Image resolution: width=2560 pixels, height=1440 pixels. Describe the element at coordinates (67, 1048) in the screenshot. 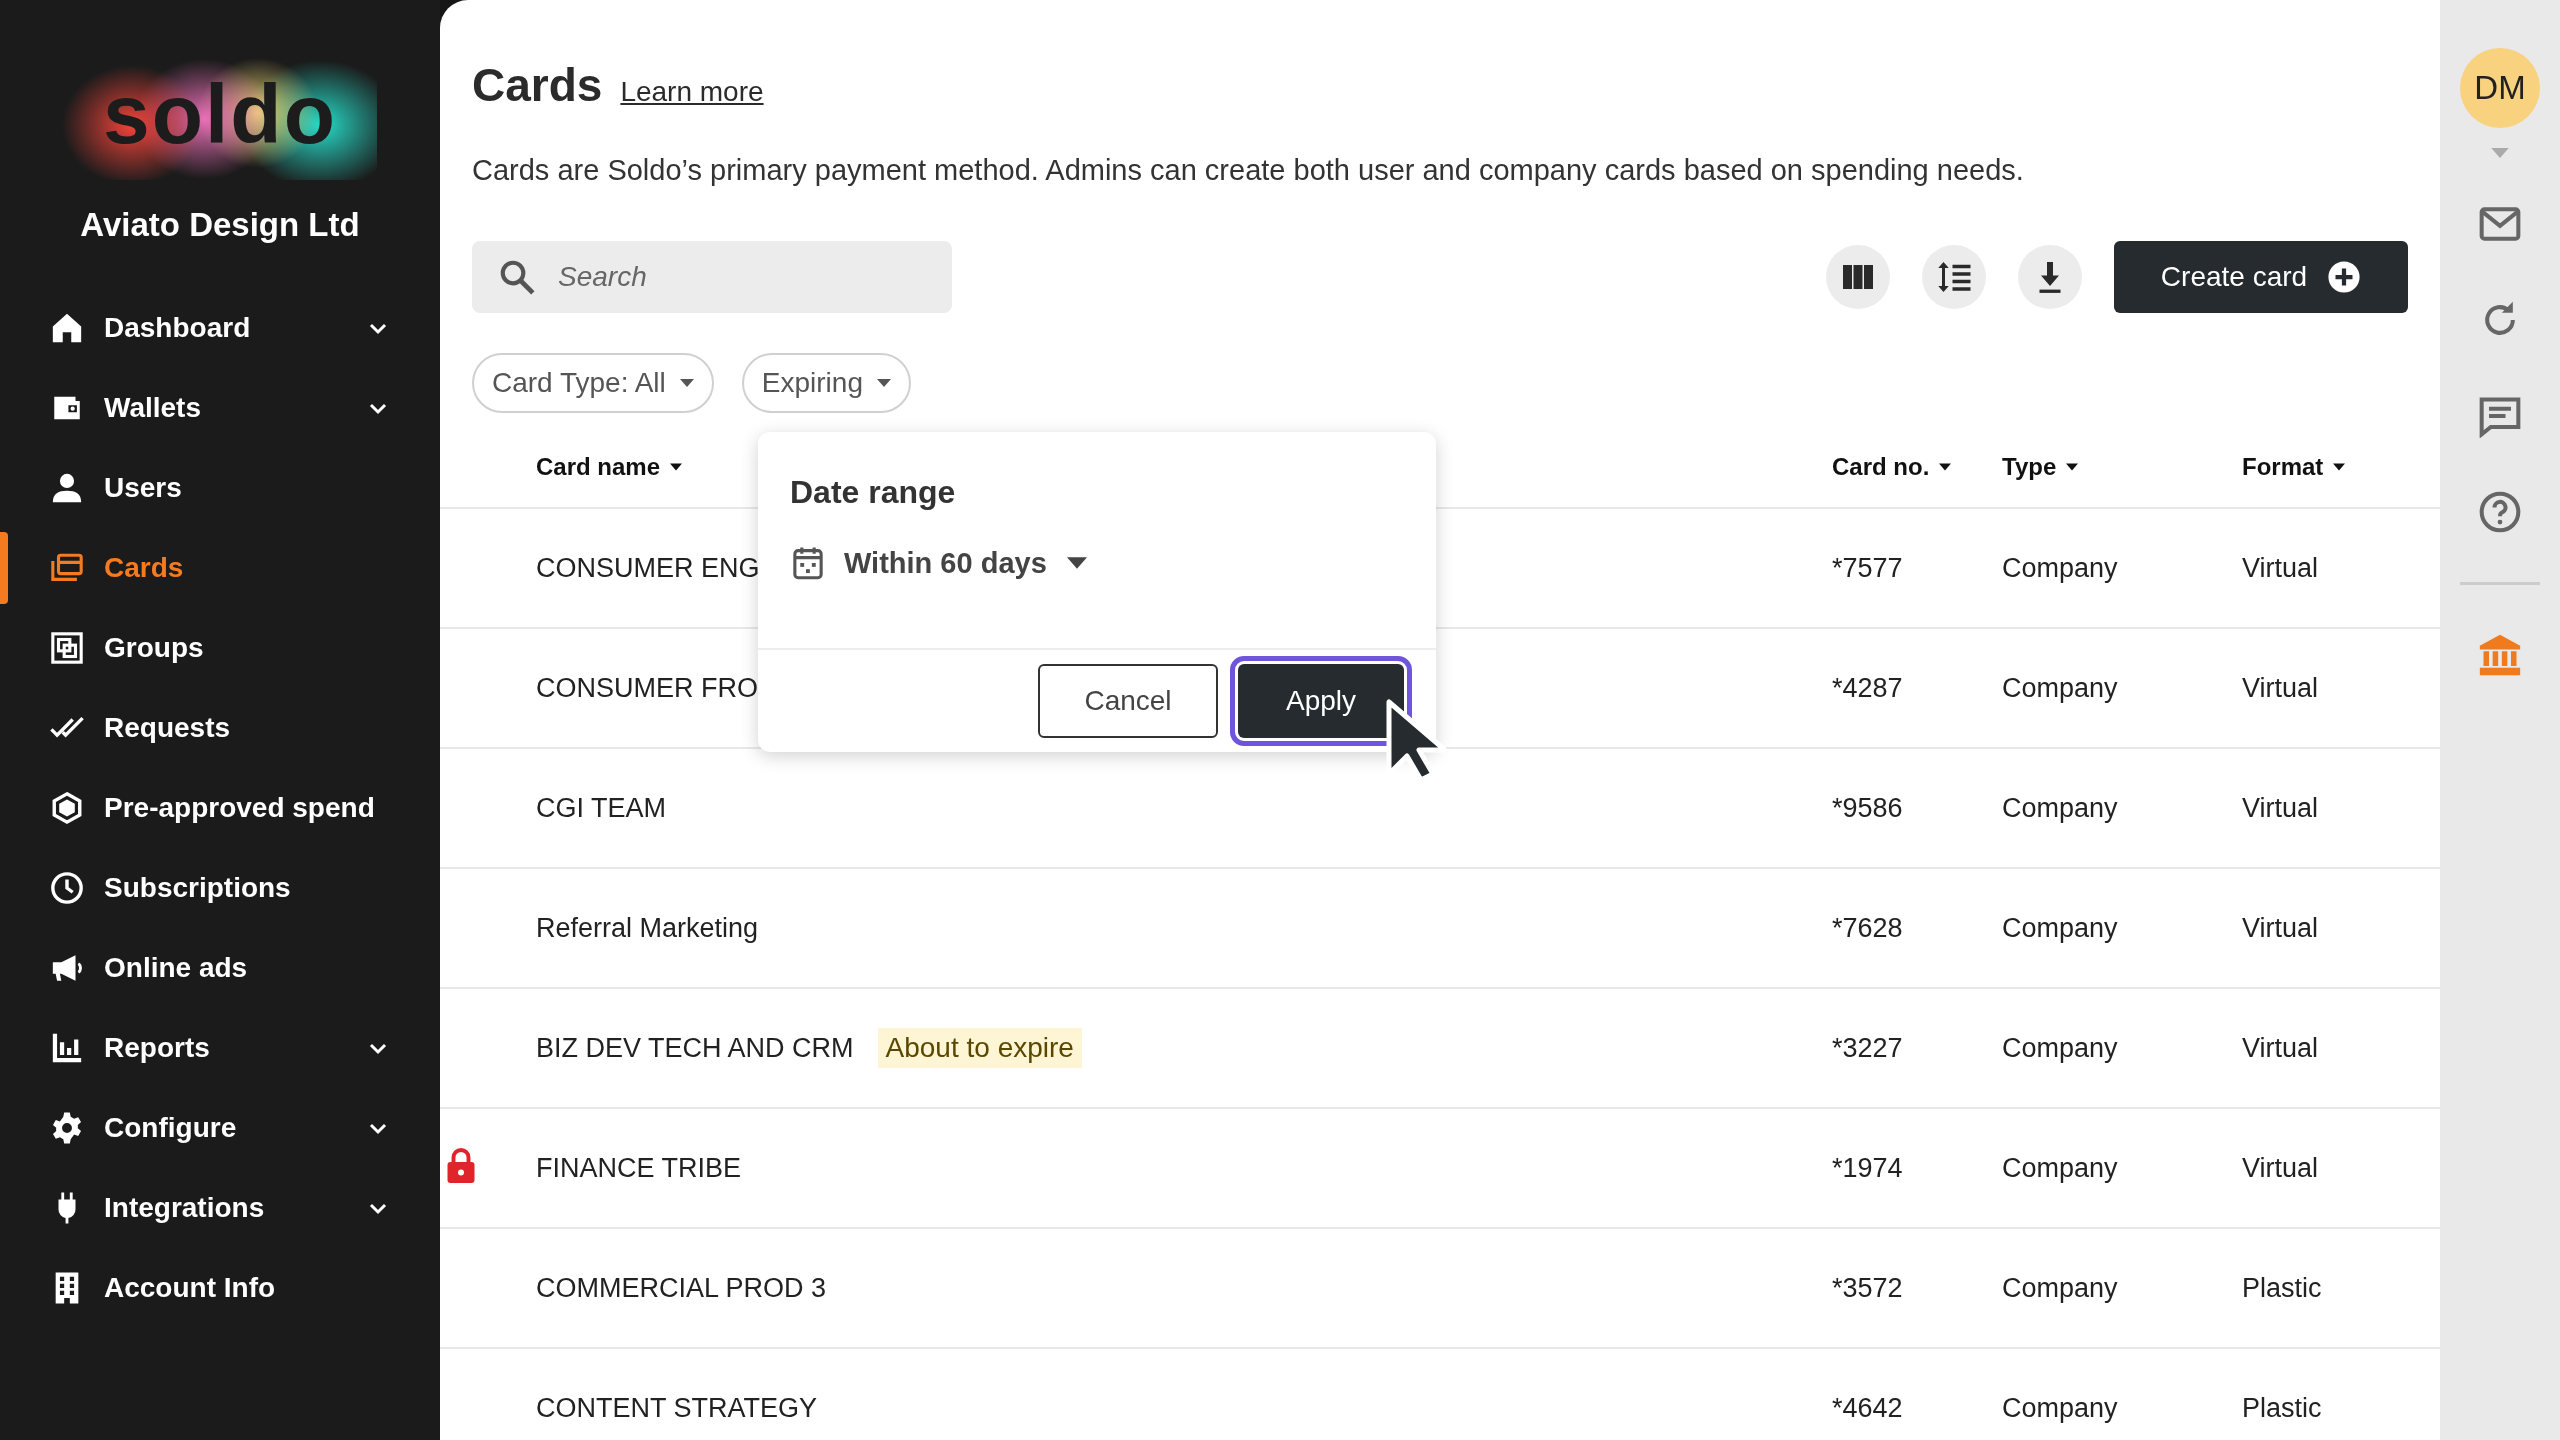

I see `bar-chart-icon` at that location.